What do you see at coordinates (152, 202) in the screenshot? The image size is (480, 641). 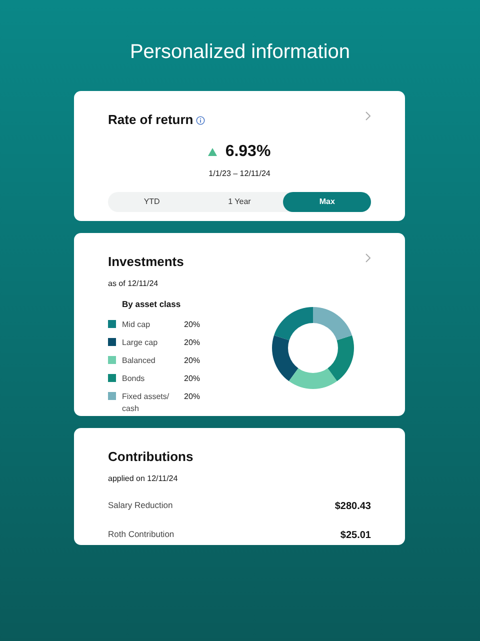 I see `range-tab: YTD` at bounding box center [152, 202].